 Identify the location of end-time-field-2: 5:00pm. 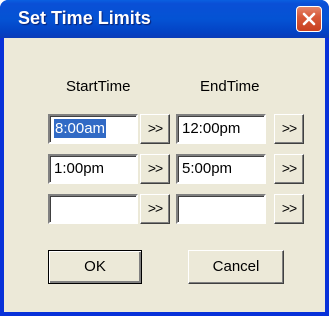
(221, 169).